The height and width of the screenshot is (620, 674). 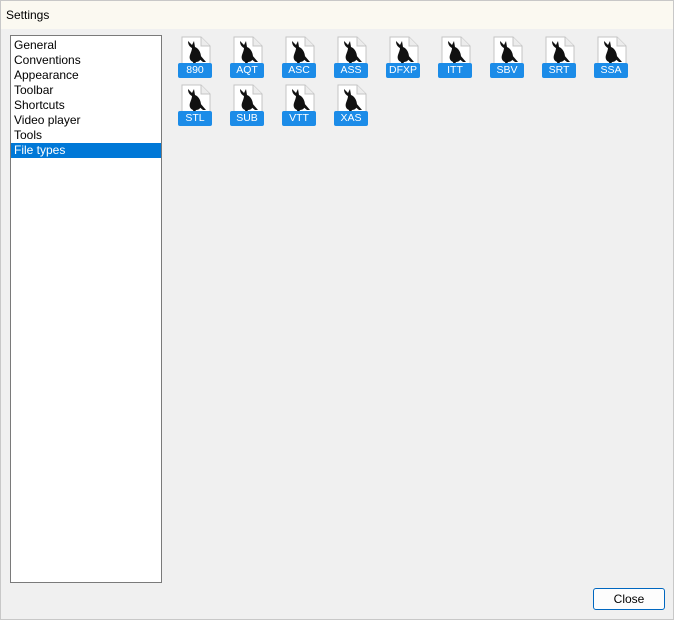 What do you see at coordinates (560, 58) in the screenshot?
I see `file-type-srt: SRT` at bounding box center [560, 58].